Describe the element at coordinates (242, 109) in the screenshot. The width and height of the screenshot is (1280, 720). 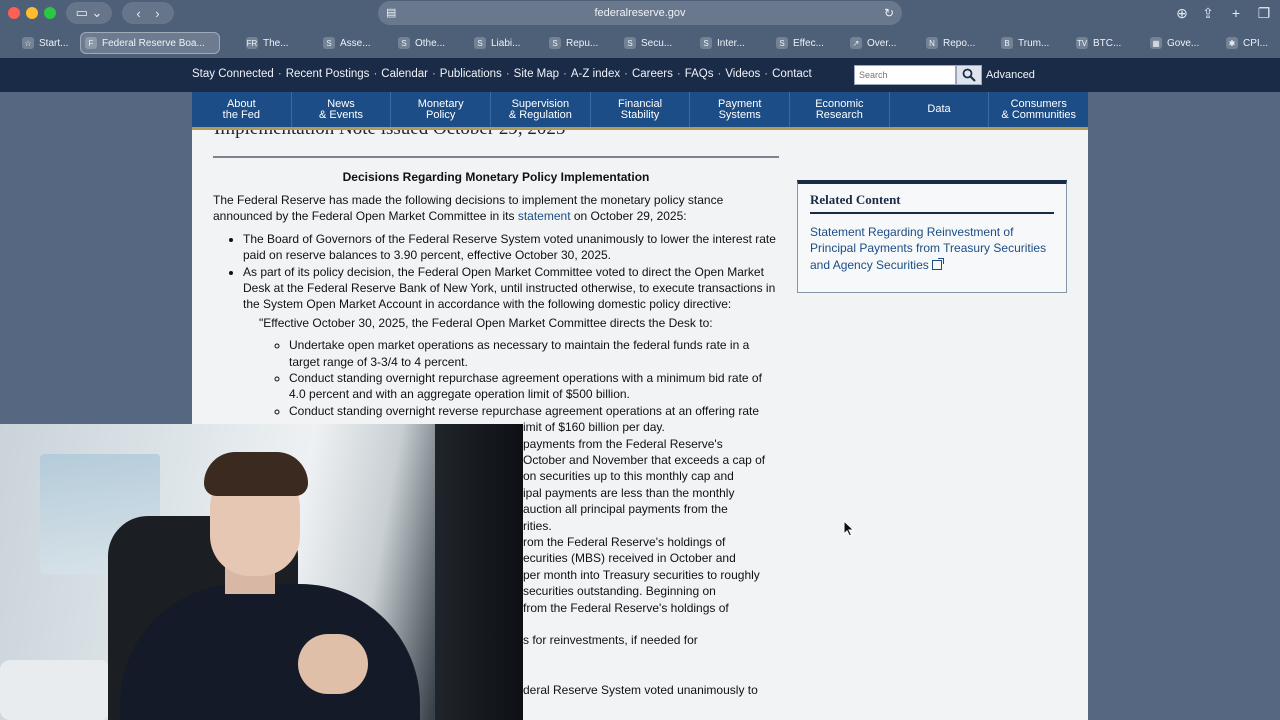
I see `nav-about-the-fed: About the Fed` at that location.